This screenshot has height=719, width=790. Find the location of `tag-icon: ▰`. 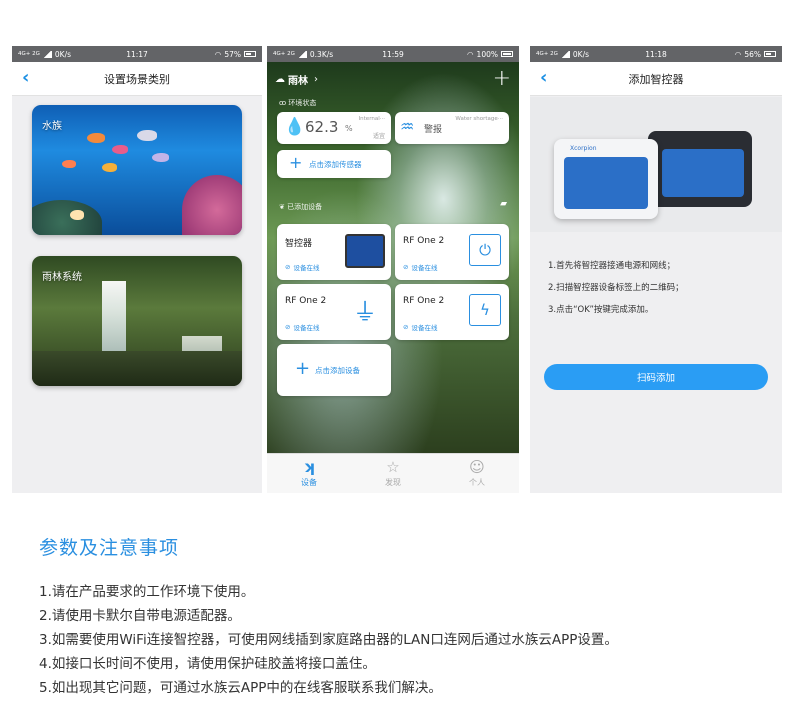

tag-icon: ▰ is located at coordinates (503, 204).